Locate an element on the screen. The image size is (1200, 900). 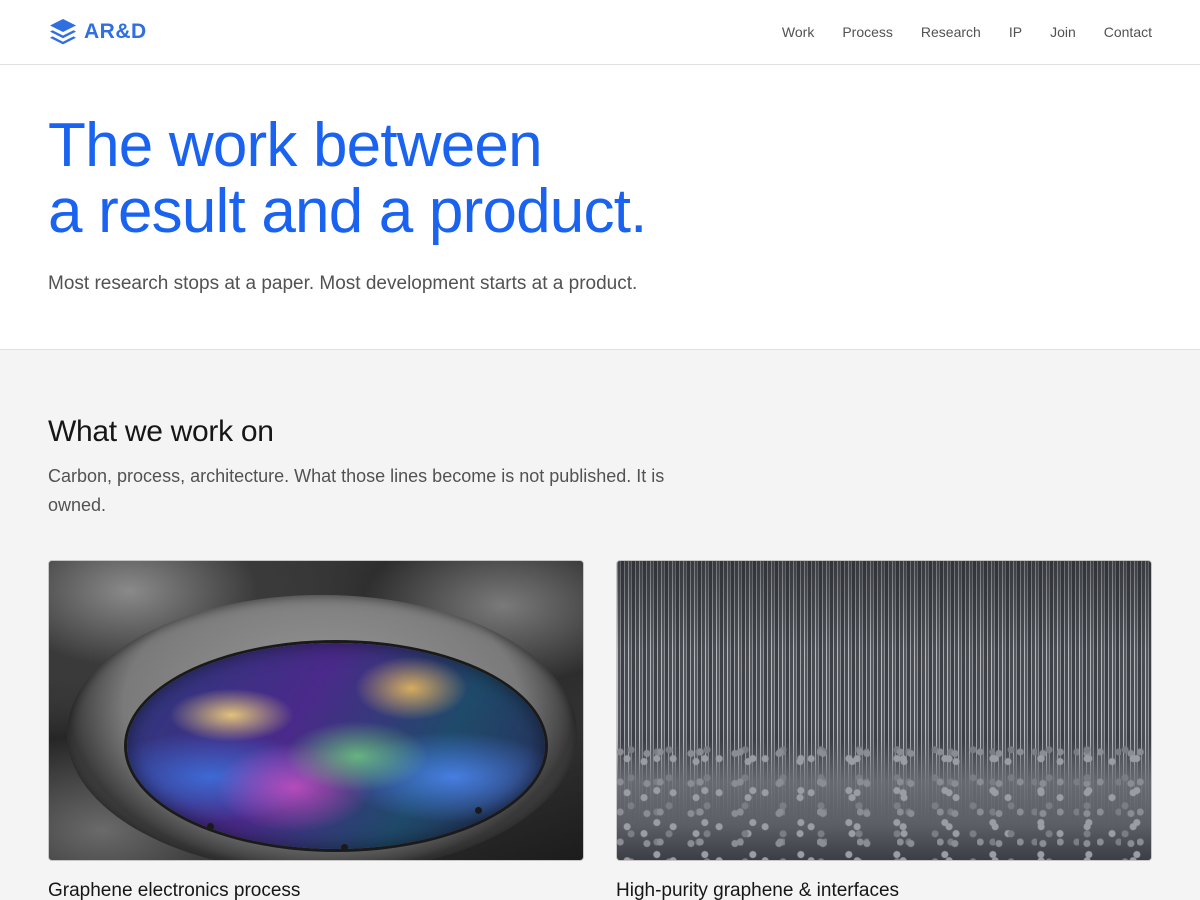
logo-link: AR&D is located at coordinates (97, 32).